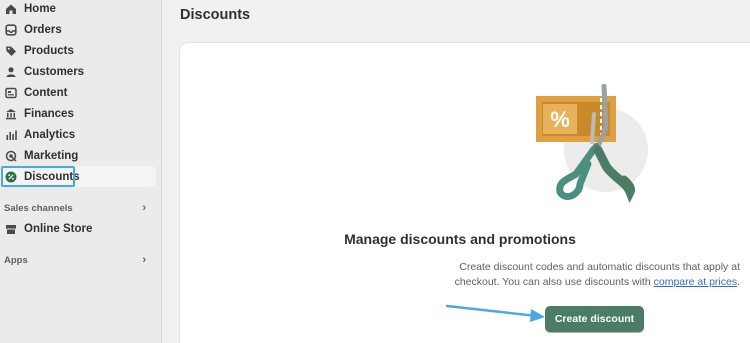 This screenshot has height=343, width=750. Describe the element at coordinates (49, 50) in the screenshot. I see `sidebar-item-label: Products` at that location.